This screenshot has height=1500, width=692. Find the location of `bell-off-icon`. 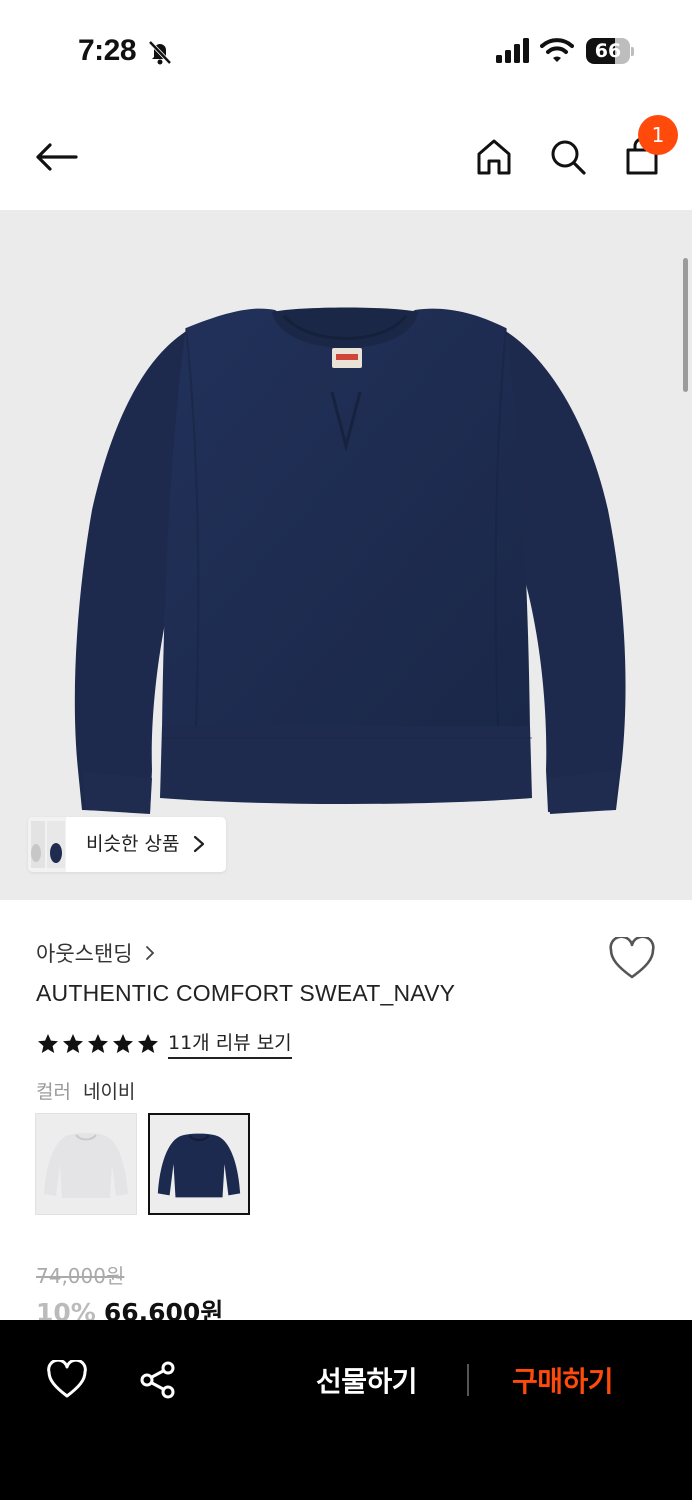

bell-off-icon is located at coordinates (160, 52).